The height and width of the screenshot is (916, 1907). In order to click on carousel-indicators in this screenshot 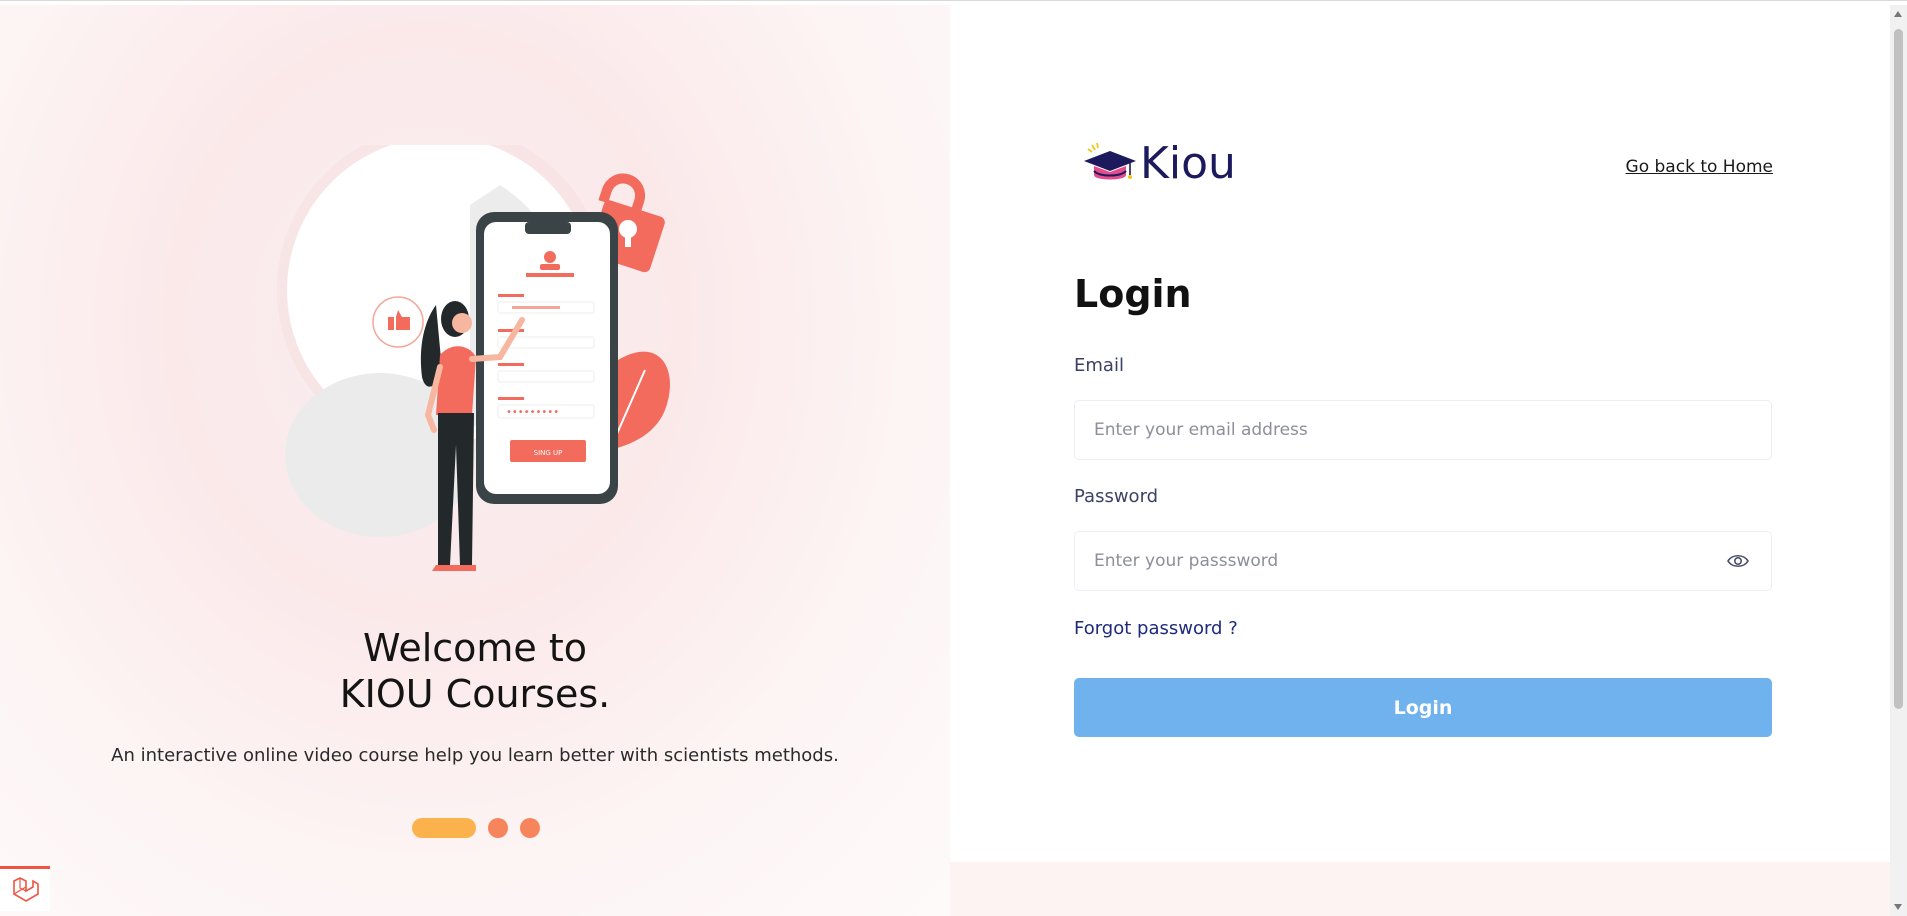, I will do `click(476, 828)`.